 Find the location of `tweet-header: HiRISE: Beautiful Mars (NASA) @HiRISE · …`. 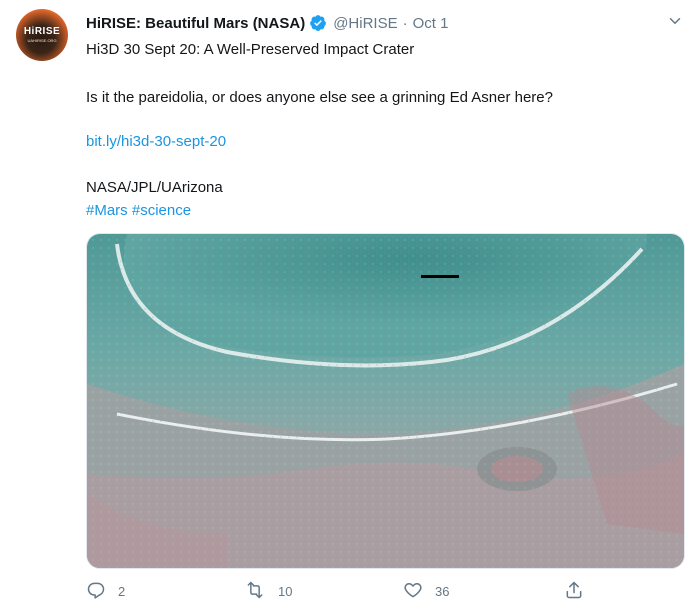

tweet-header: HiRISE: Beautiful Mars (NASA) @HiRISE · … is located at coordinates (385, 23).